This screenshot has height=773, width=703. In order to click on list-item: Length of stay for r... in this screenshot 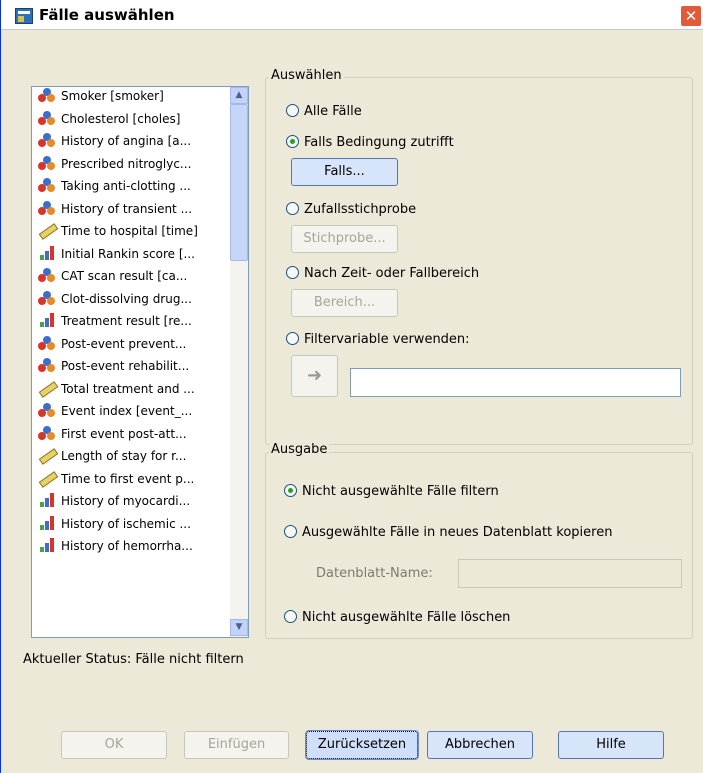, I will do `click(136, 456)`.